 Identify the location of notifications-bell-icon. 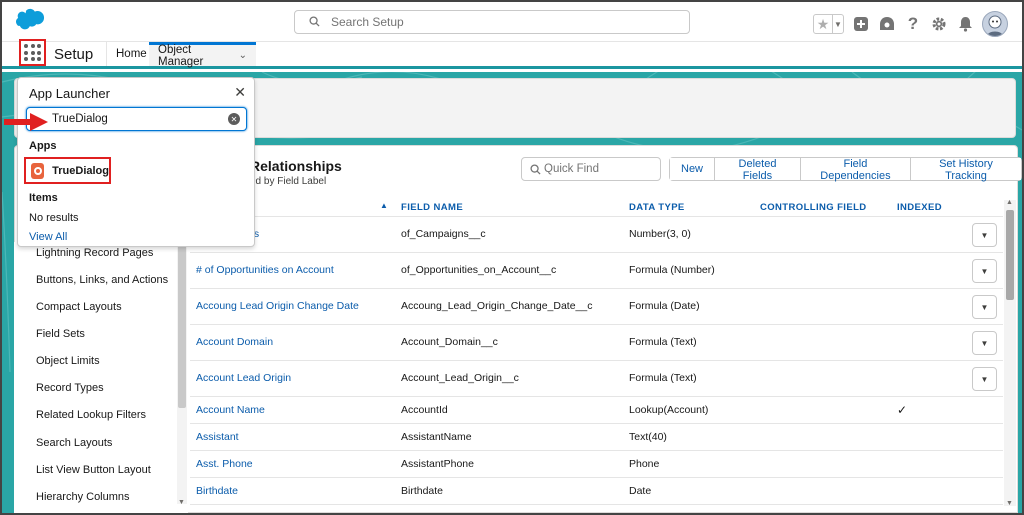
(965, 24).